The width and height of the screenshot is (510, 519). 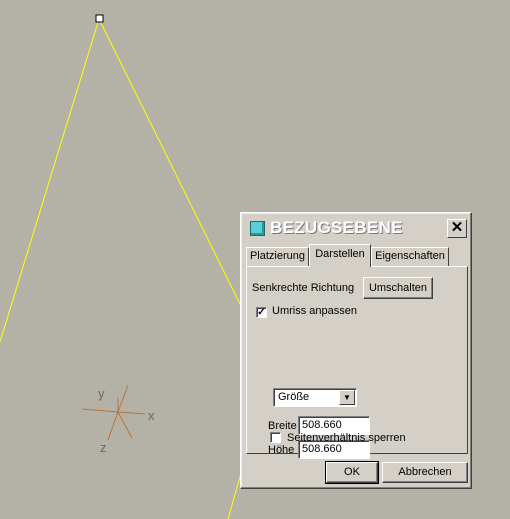 What do you see at coordinates (398, 288) in the screenshot?
I see `flip-button: Umschalten` at bounding box center [398, 288].